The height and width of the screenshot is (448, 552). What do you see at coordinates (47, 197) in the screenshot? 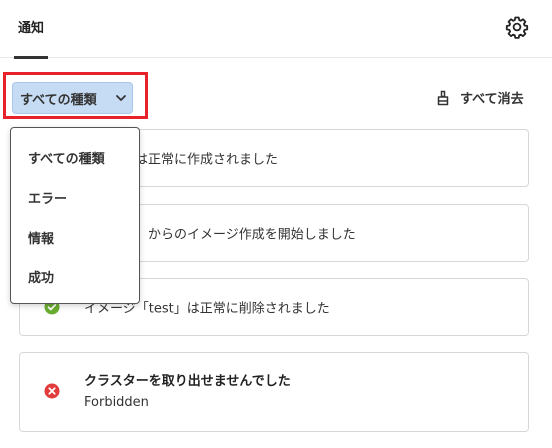
I see `menu-item-error: エラー` at bounding box center [47, 197].